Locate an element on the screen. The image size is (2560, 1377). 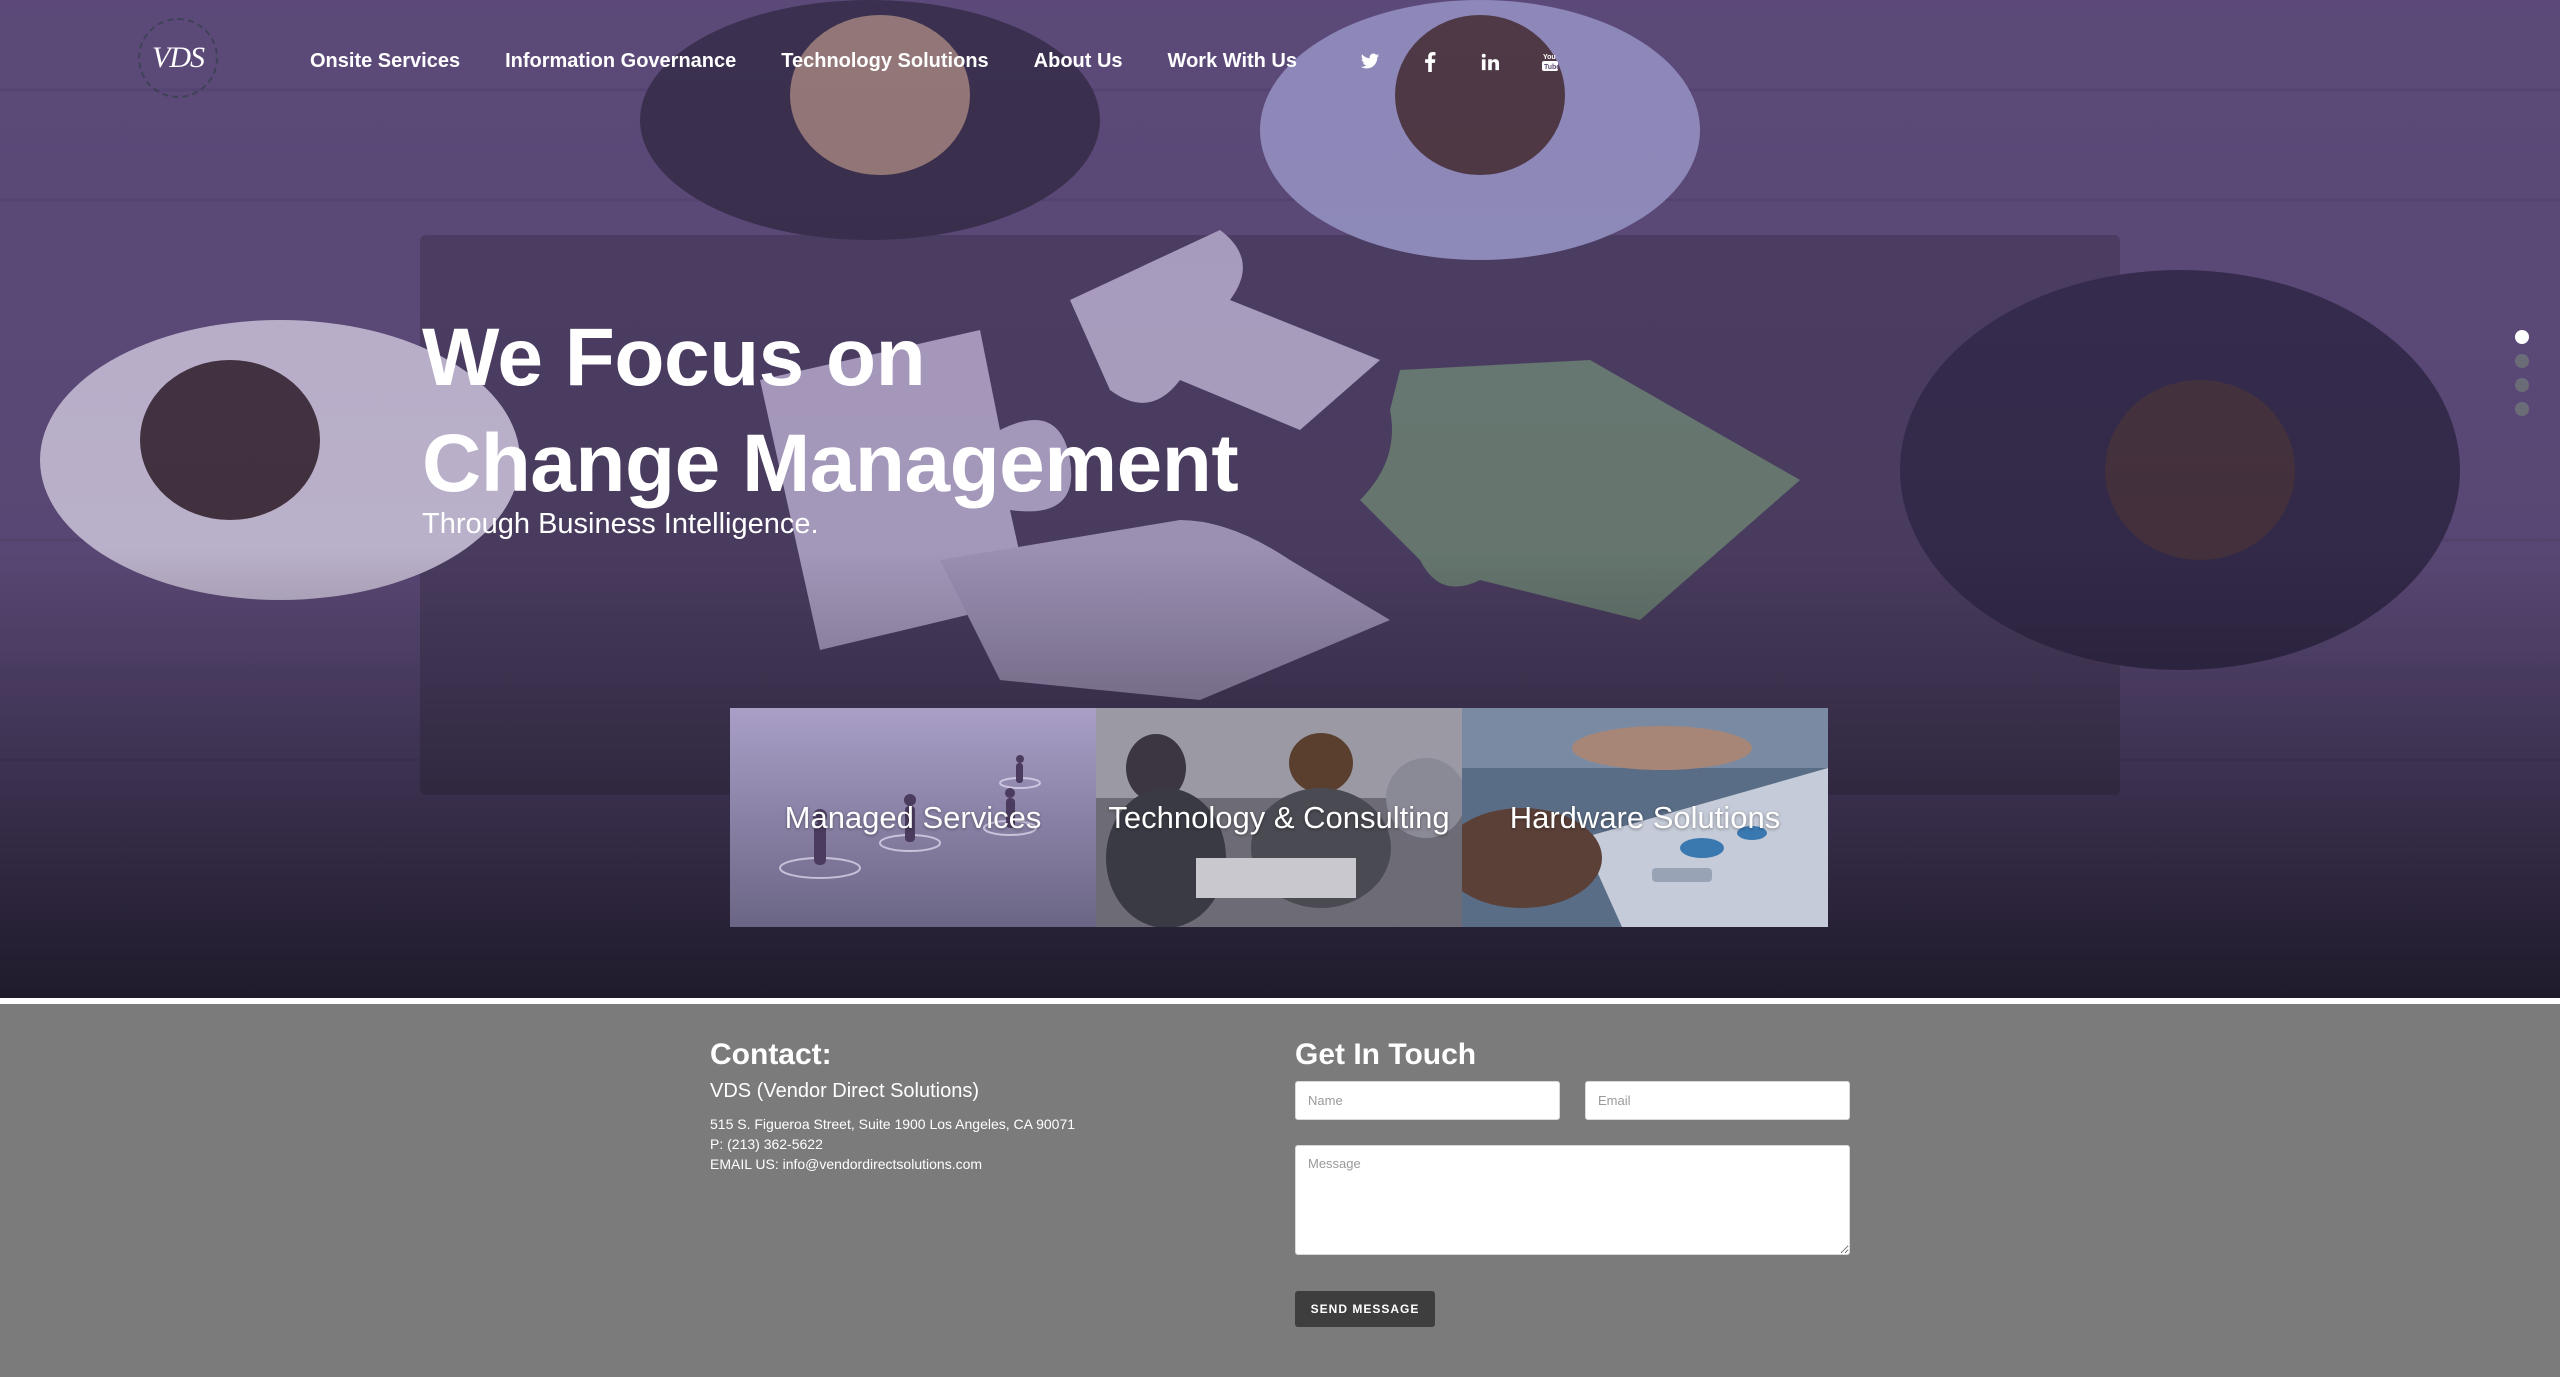
message-field is located at coordinates (1572, 1200).